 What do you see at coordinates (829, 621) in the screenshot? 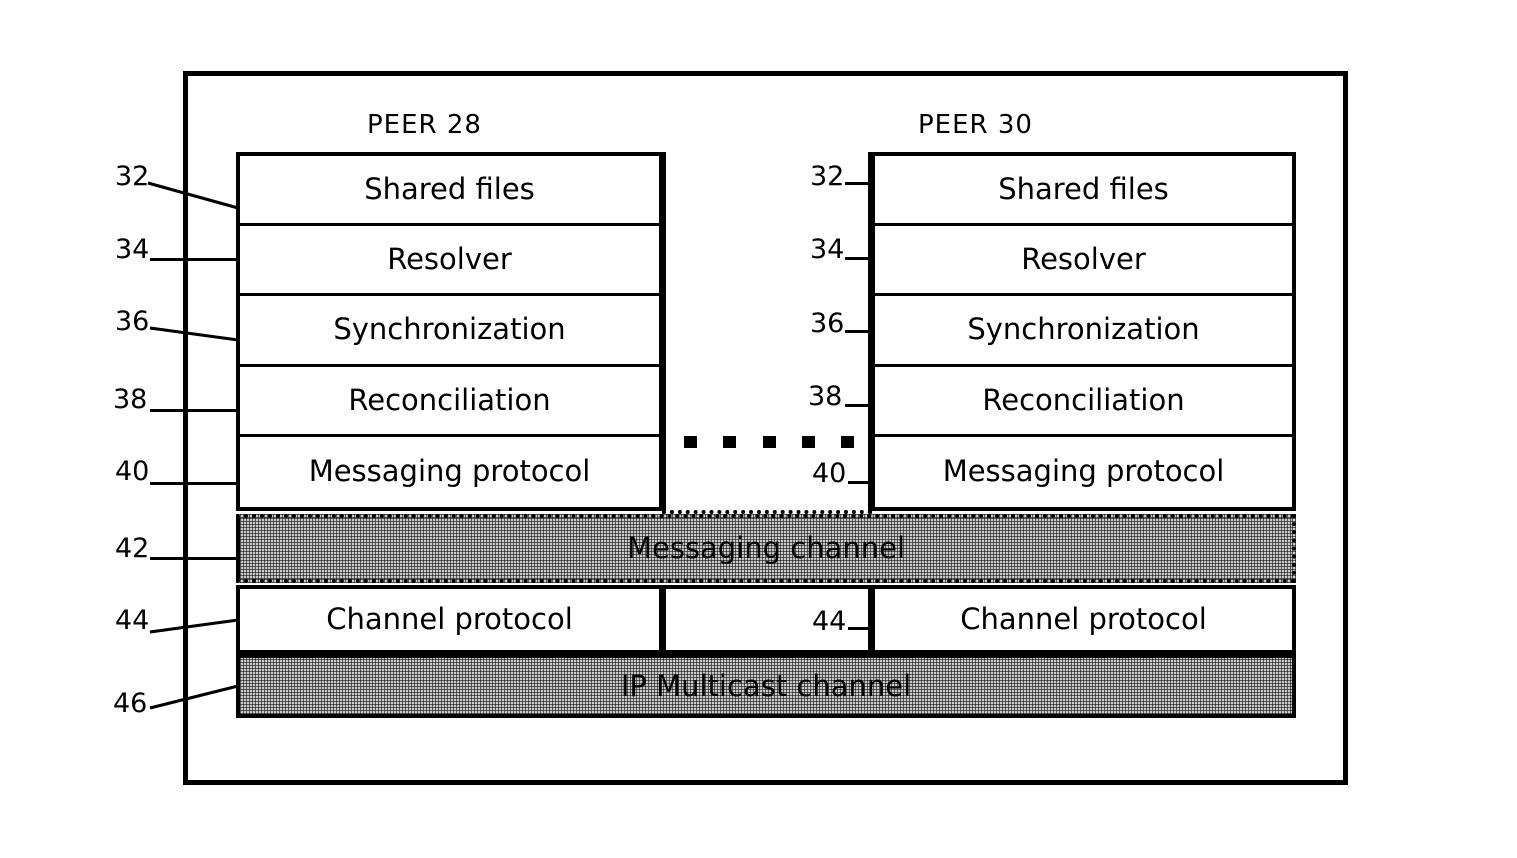
I see `ref-numeral-44-right: 44` at bounding box center [829, 621].